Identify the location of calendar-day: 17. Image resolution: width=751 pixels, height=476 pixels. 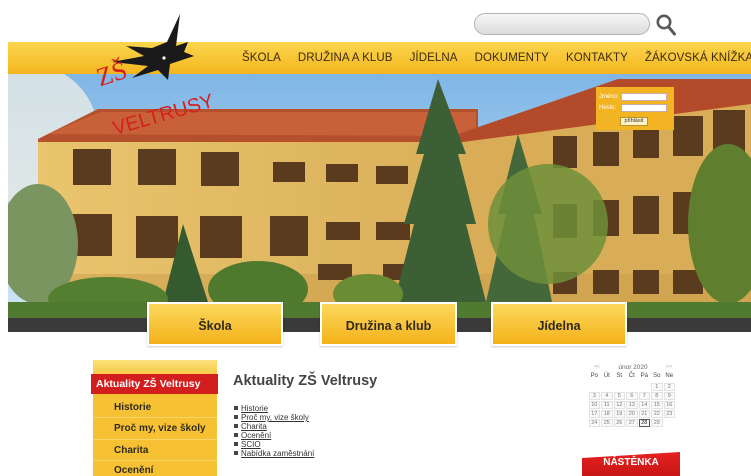
(594, 413).